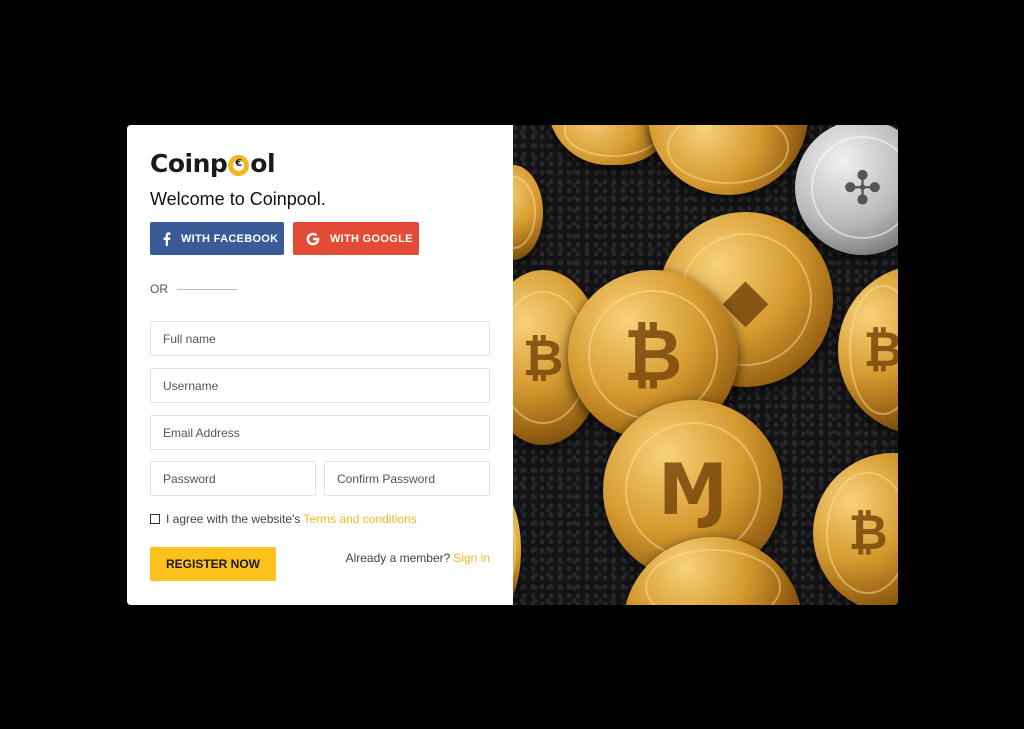 Image resolution: width=1024 pixels, height=729 pixels. I want to click on sign-in-prompt: Already a member? Sign in, so click(417, 558).